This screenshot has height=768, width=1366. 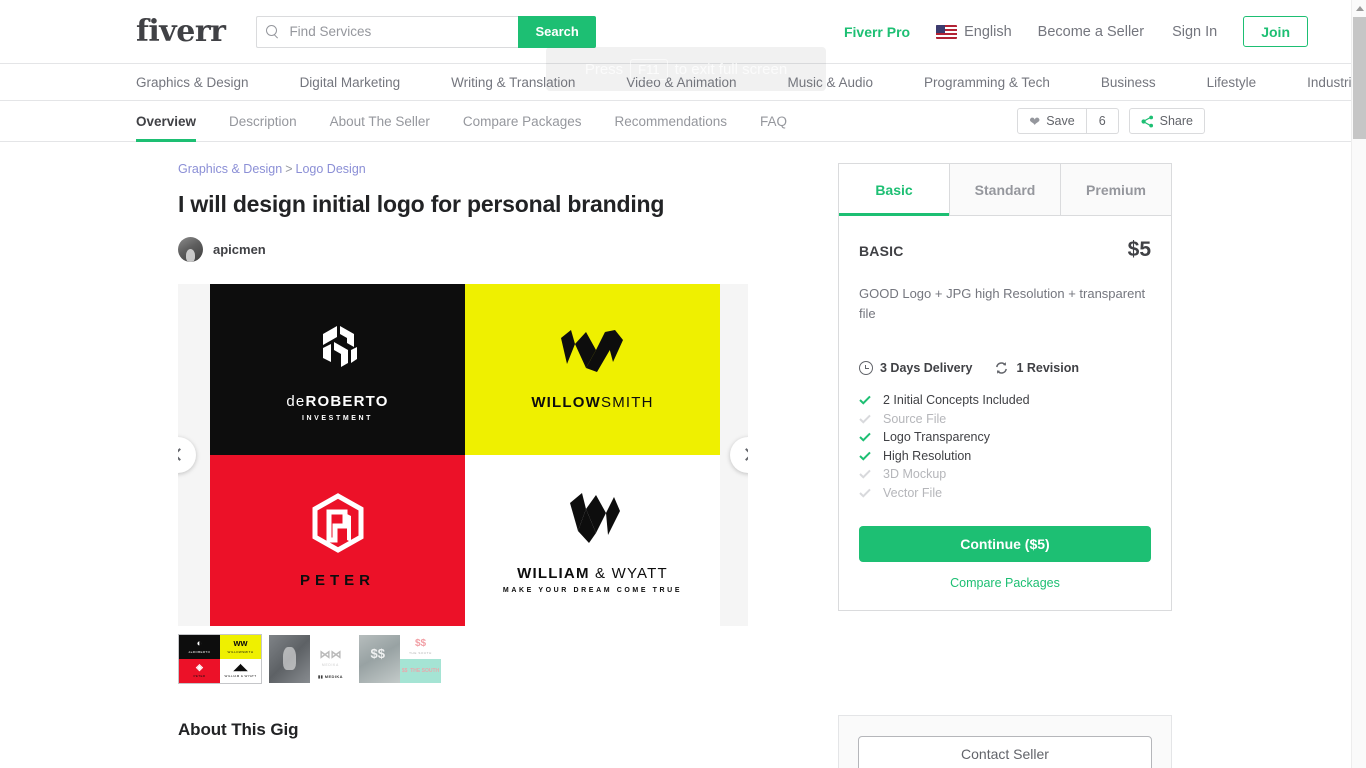 I want to click on feature-high-resolution: High Resolution, so click(x=1005, y=456).